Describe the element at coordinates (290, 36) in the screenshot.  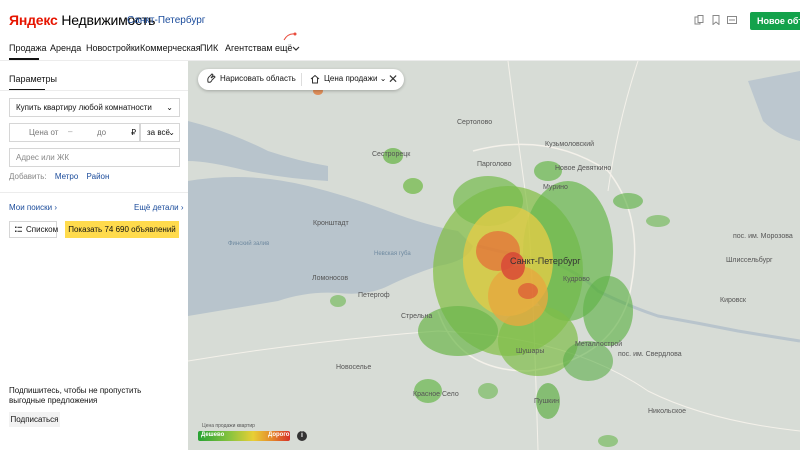
I see `new-year-decoration-icon` at that location.